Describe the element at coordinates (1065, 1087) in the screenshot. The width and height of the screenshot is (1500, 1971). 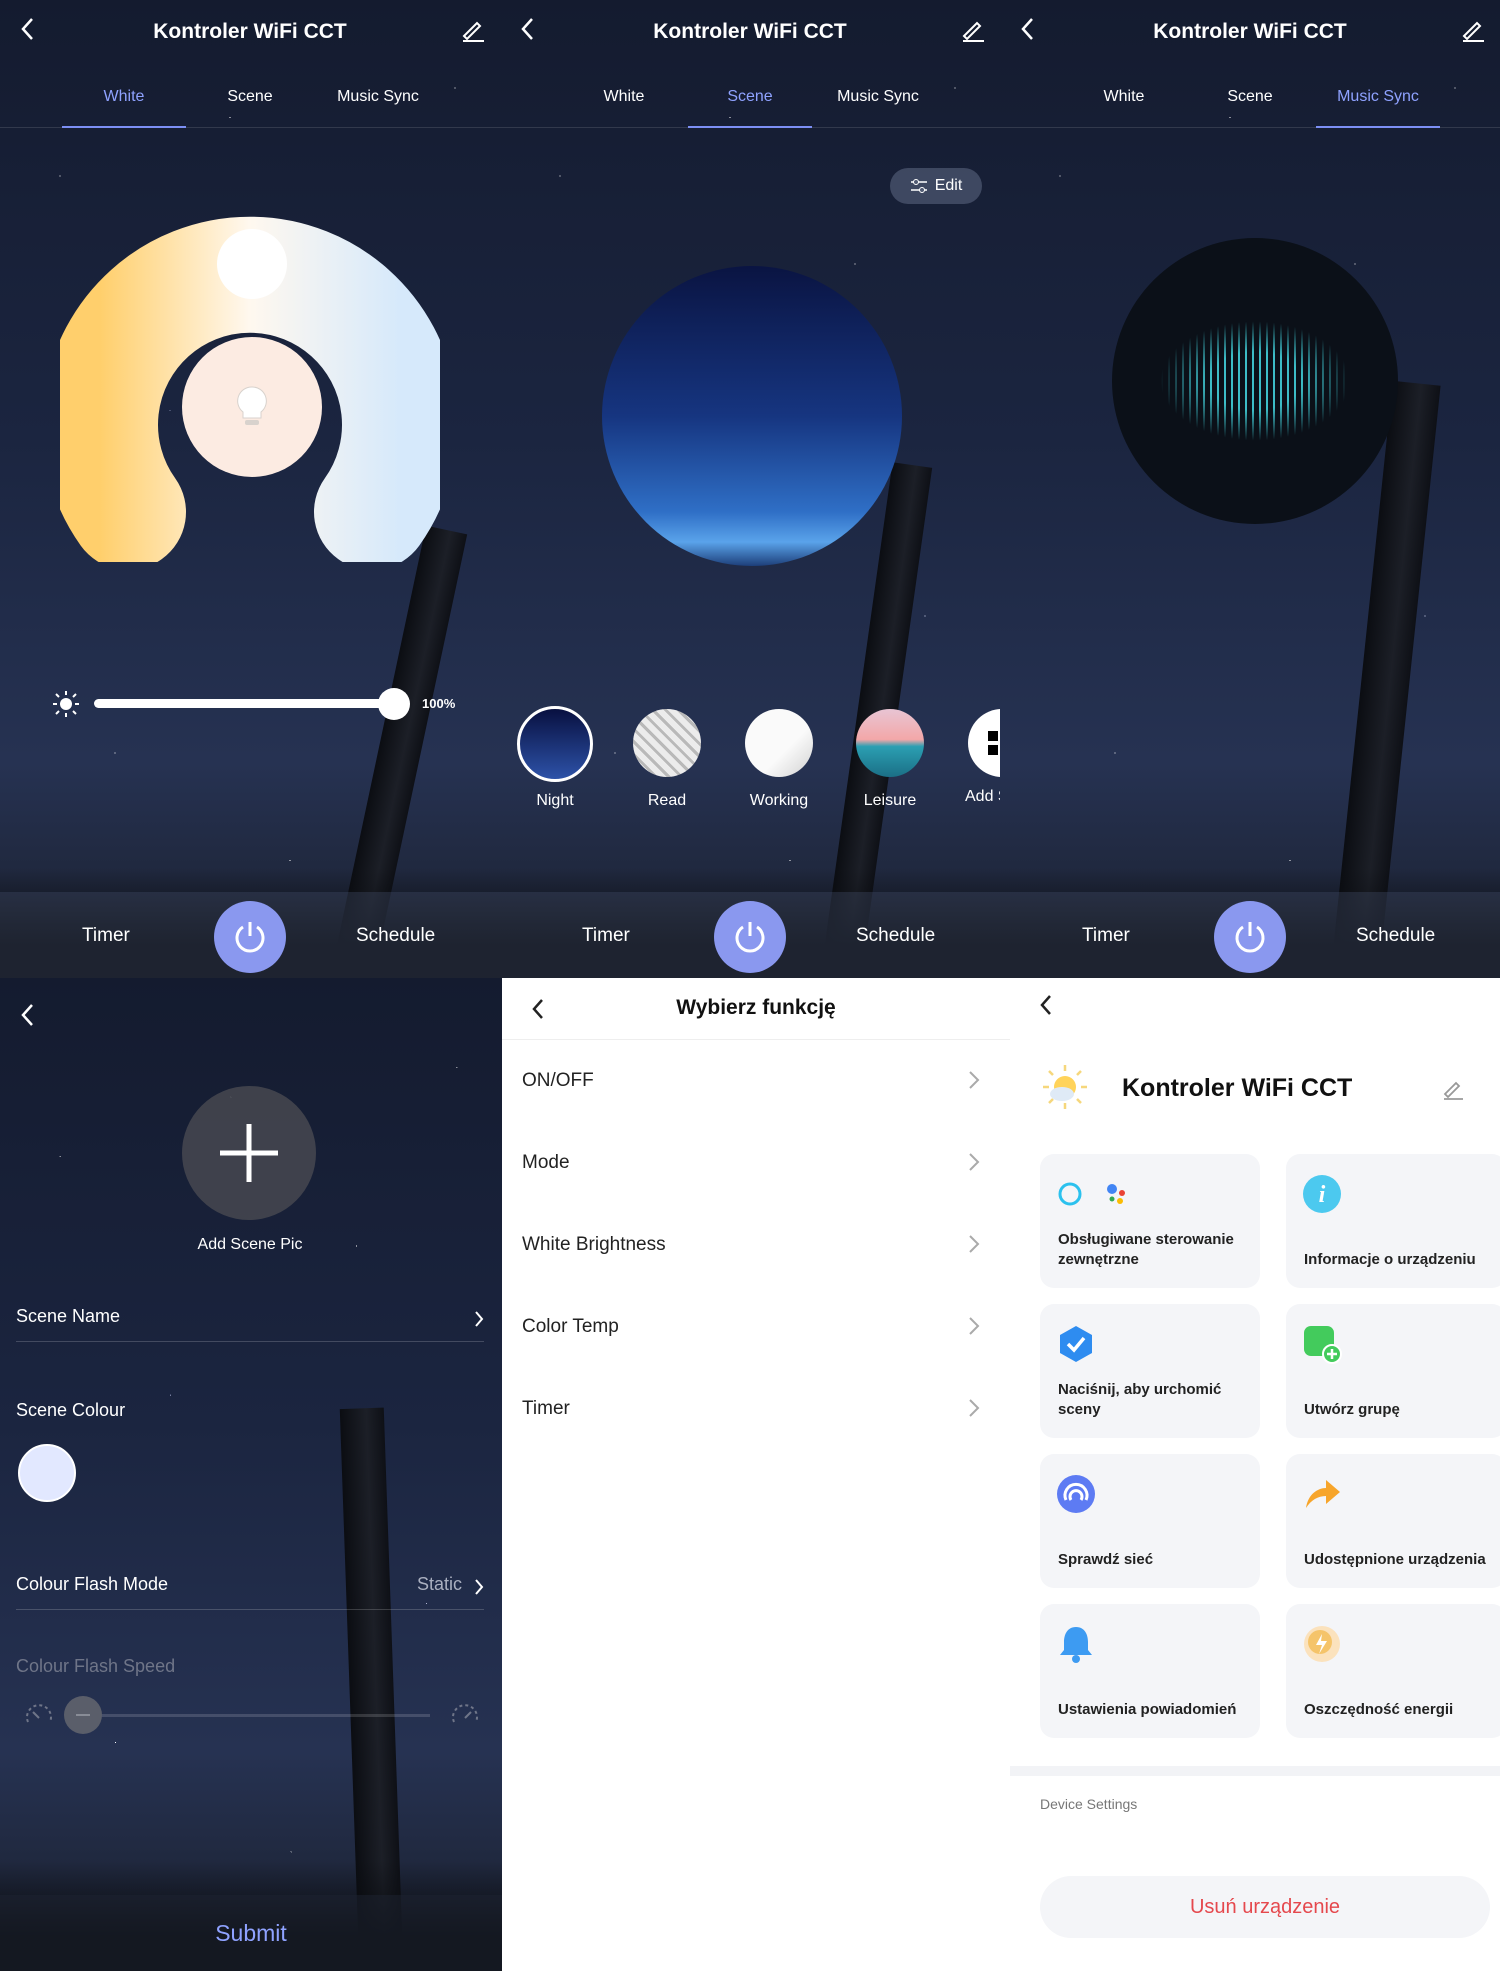
I see `sun-device-icon` at that location.